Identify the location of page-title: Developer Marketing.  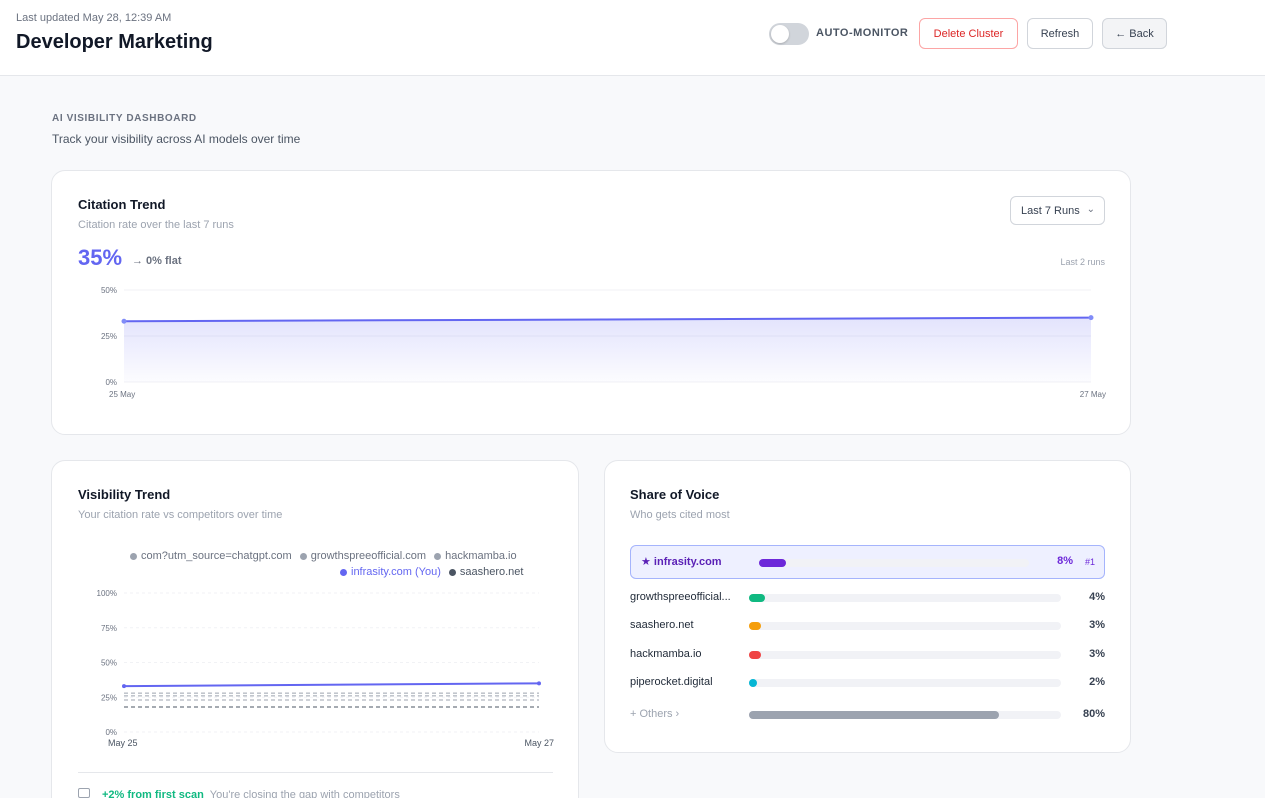
(114, 42).